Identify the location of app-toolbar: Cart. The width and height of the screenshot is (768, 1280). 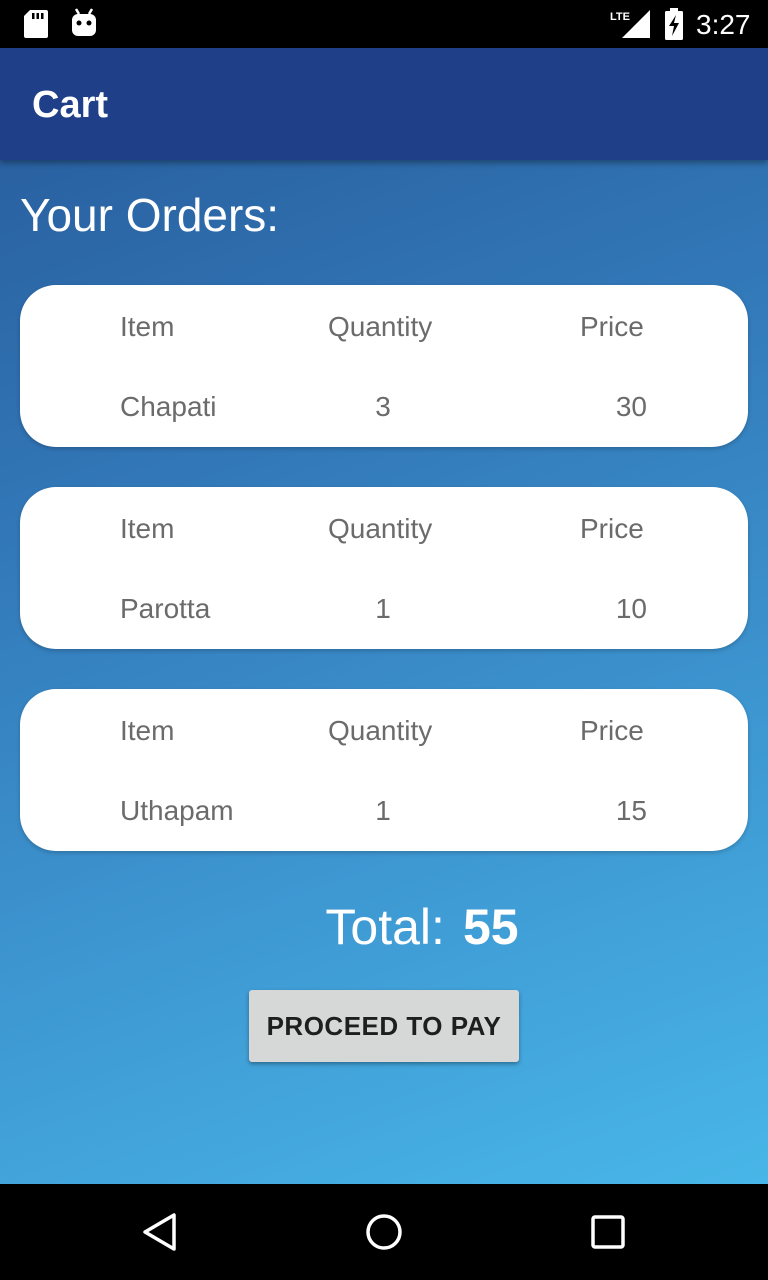
(384, 104).